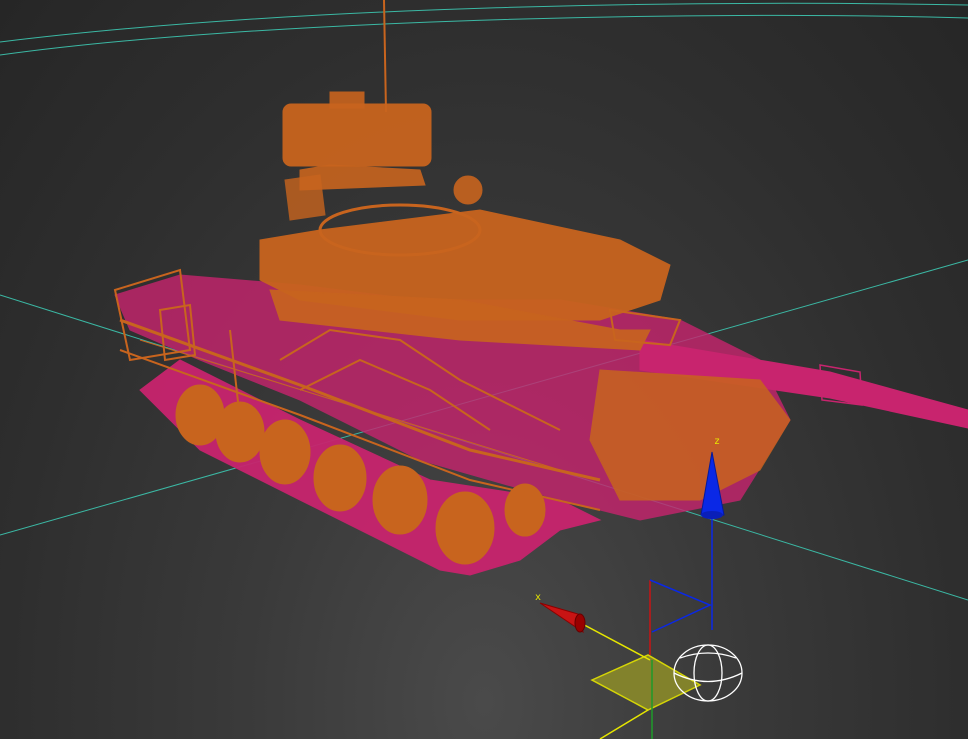  I want to click on x-axis-label: x, so click(538, 597).